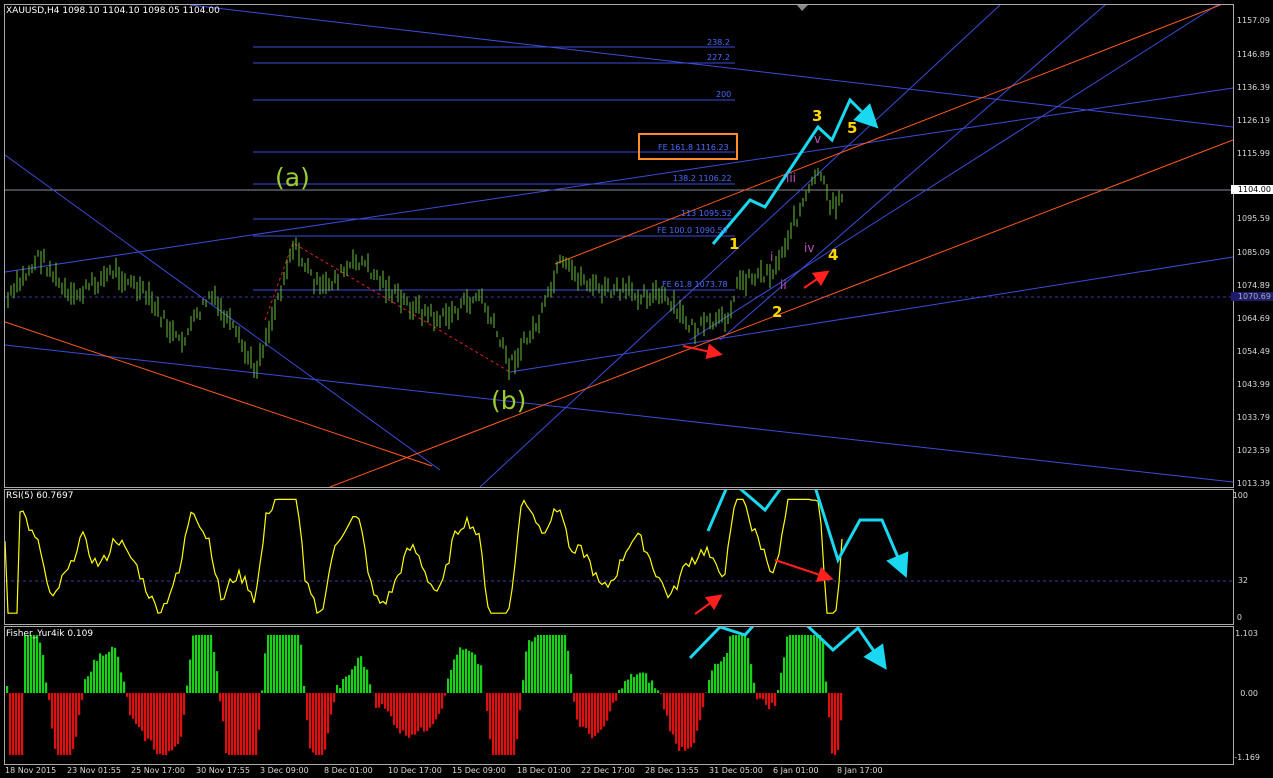  I want to click on wave-label-1: 1, so click(734, 244).